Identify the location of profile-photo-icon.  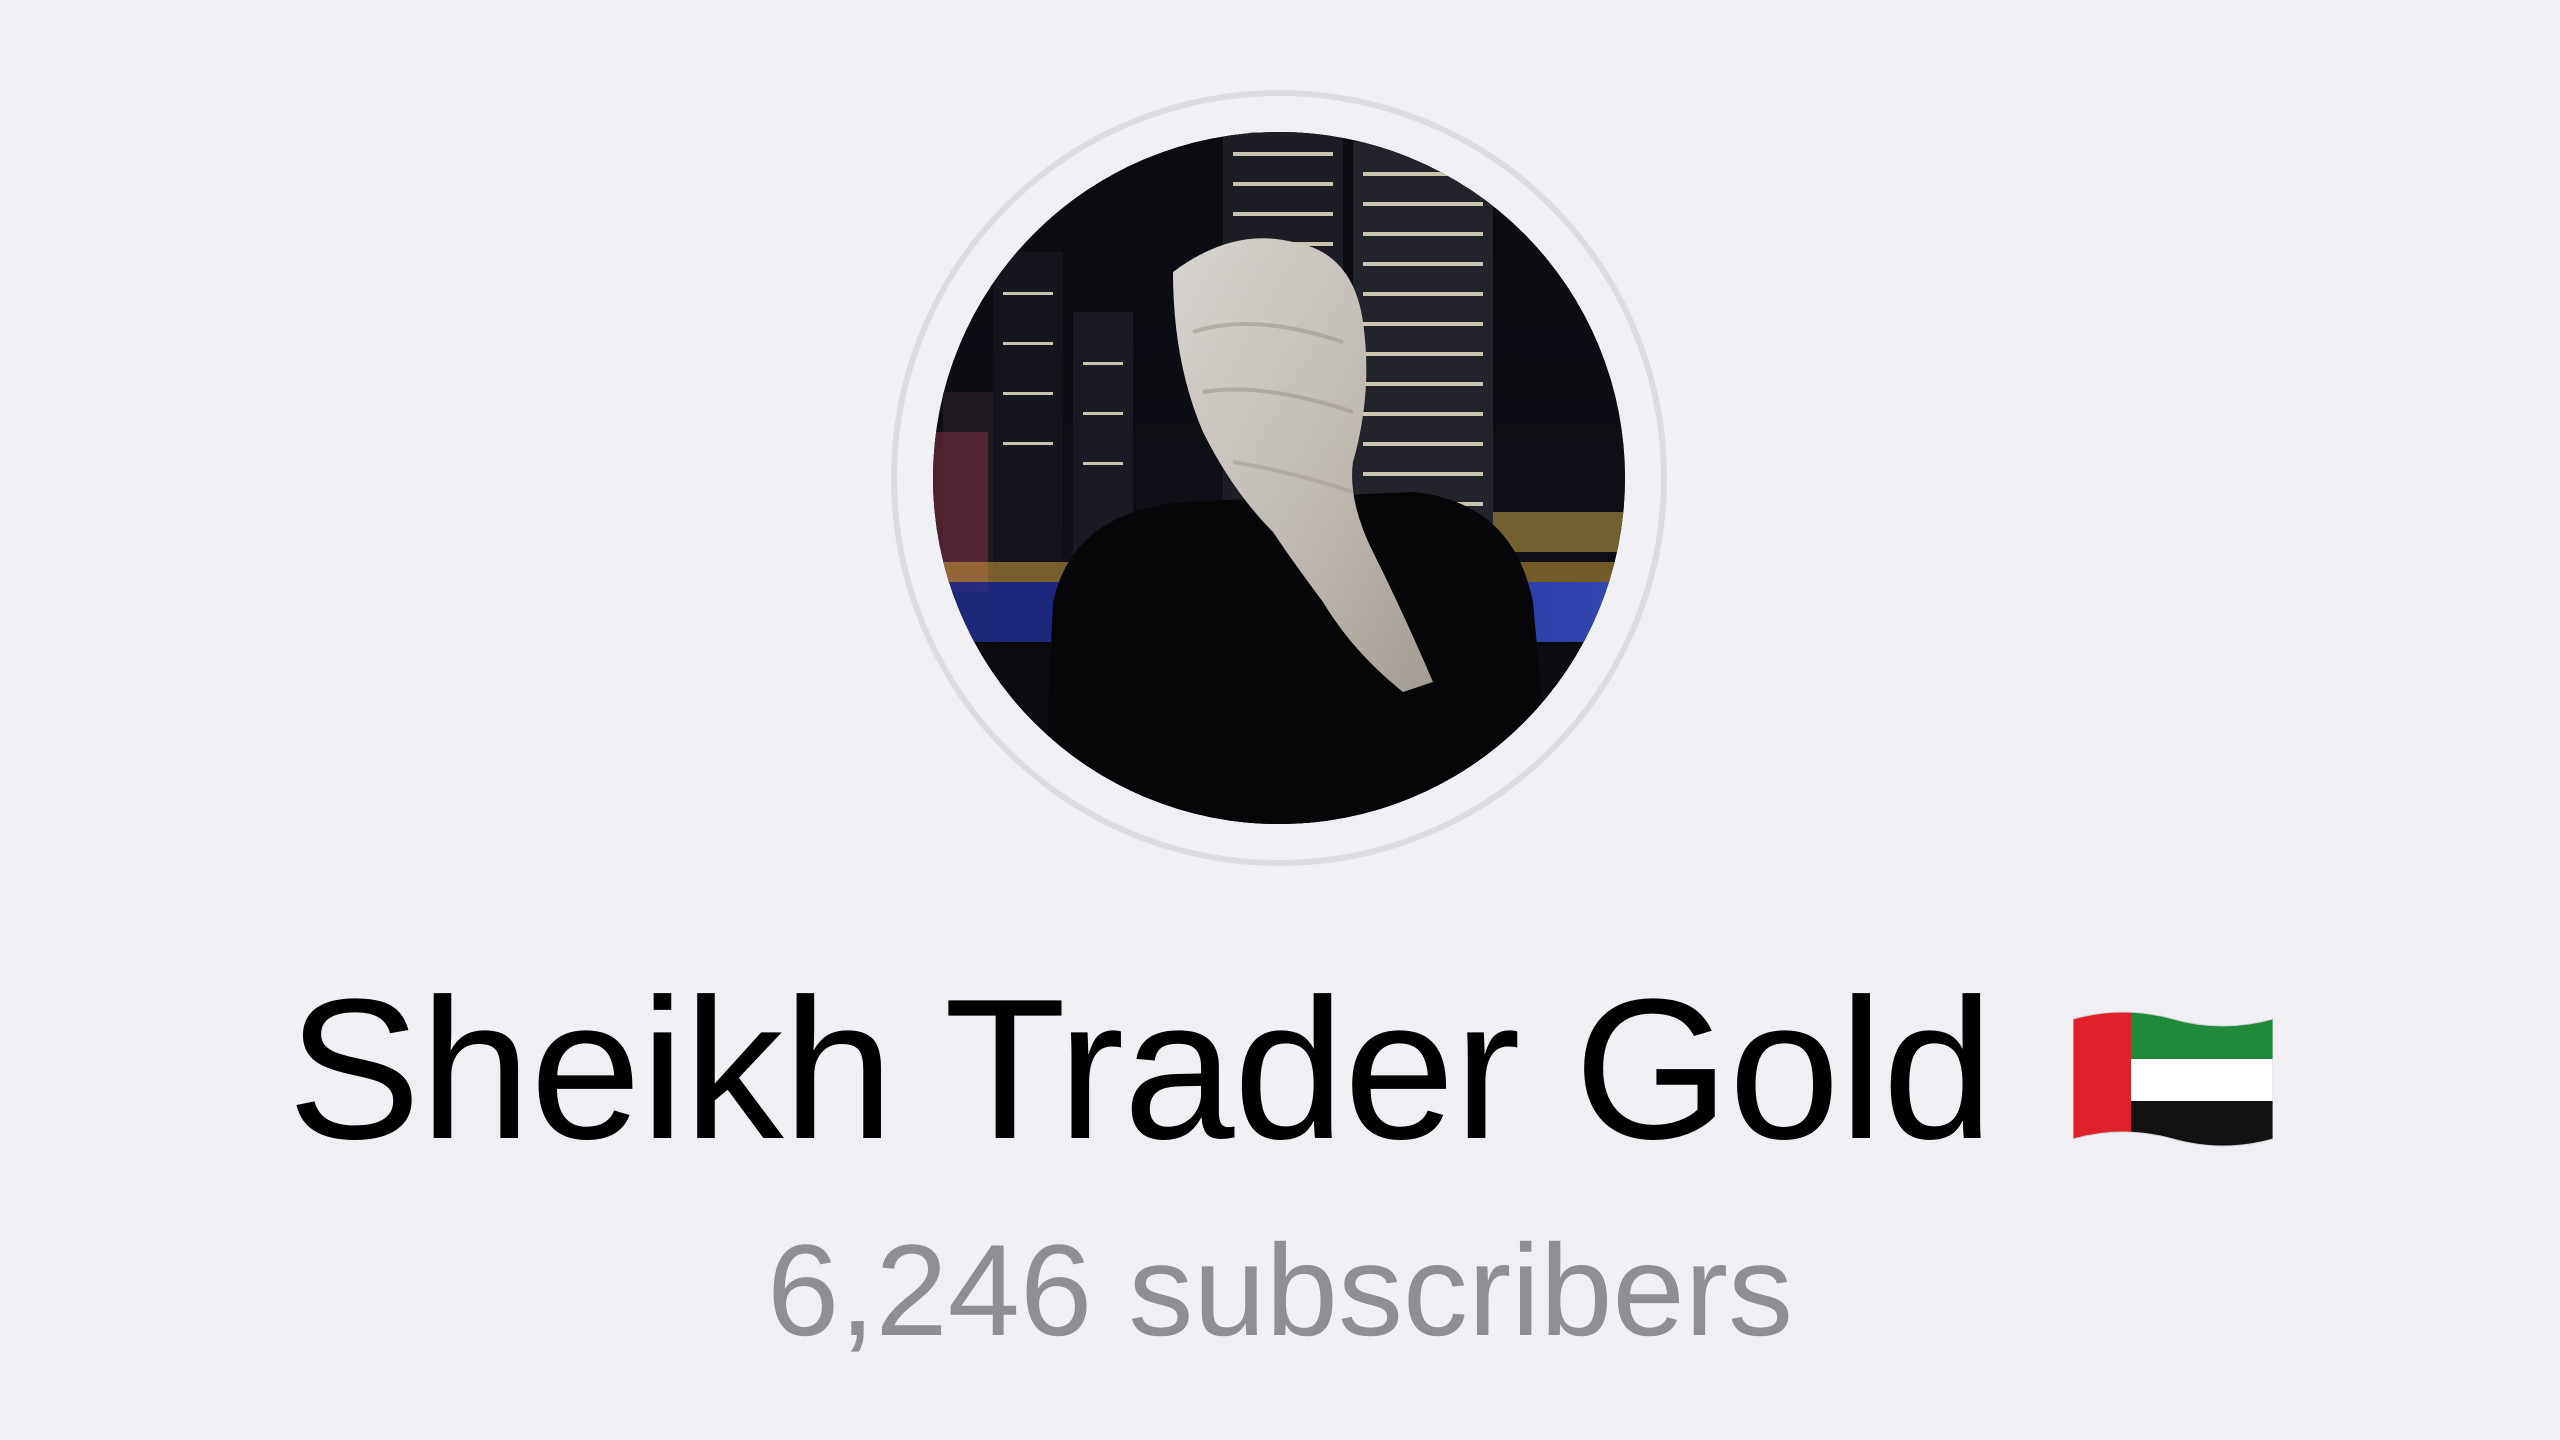
(1279, 478).